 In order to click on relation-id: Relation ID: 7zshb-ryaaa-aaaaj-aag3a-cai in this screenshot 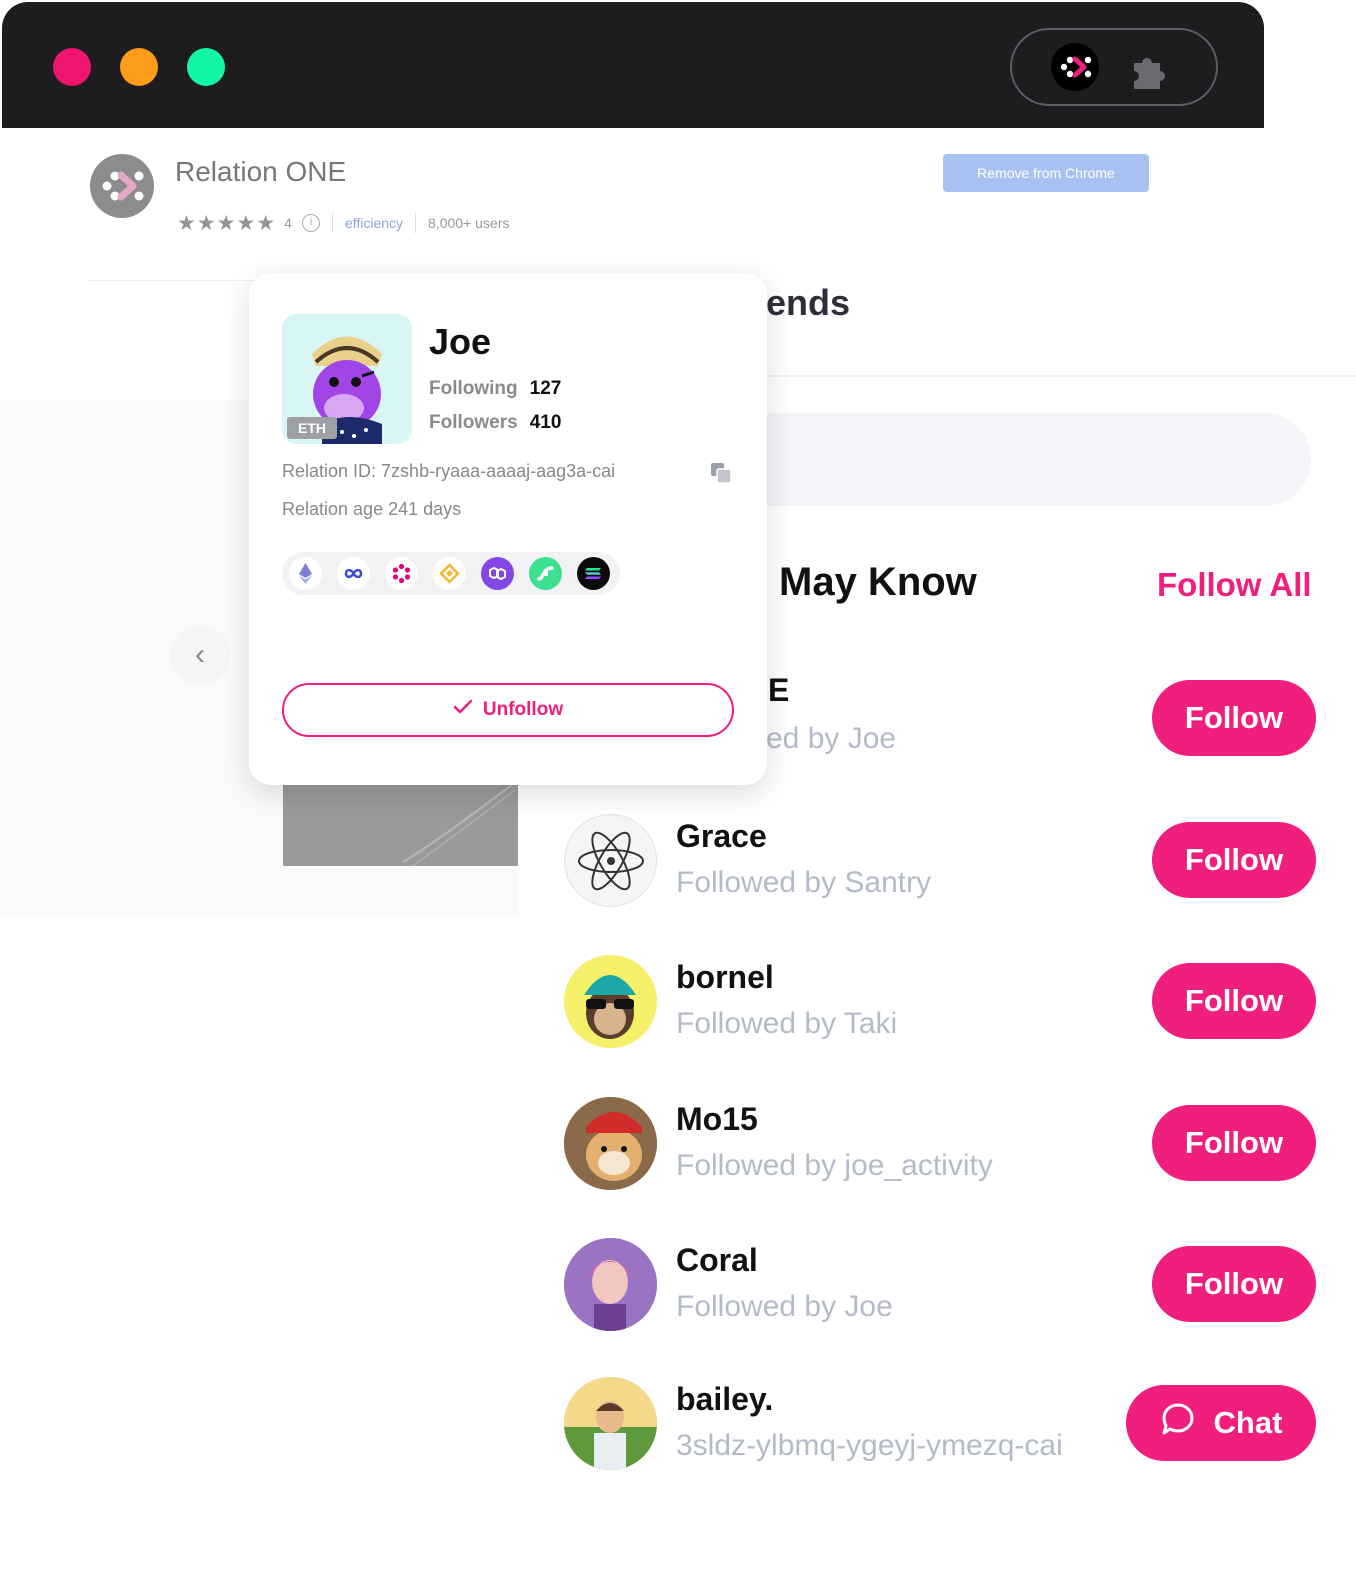, I will do `click(449, 471)`.